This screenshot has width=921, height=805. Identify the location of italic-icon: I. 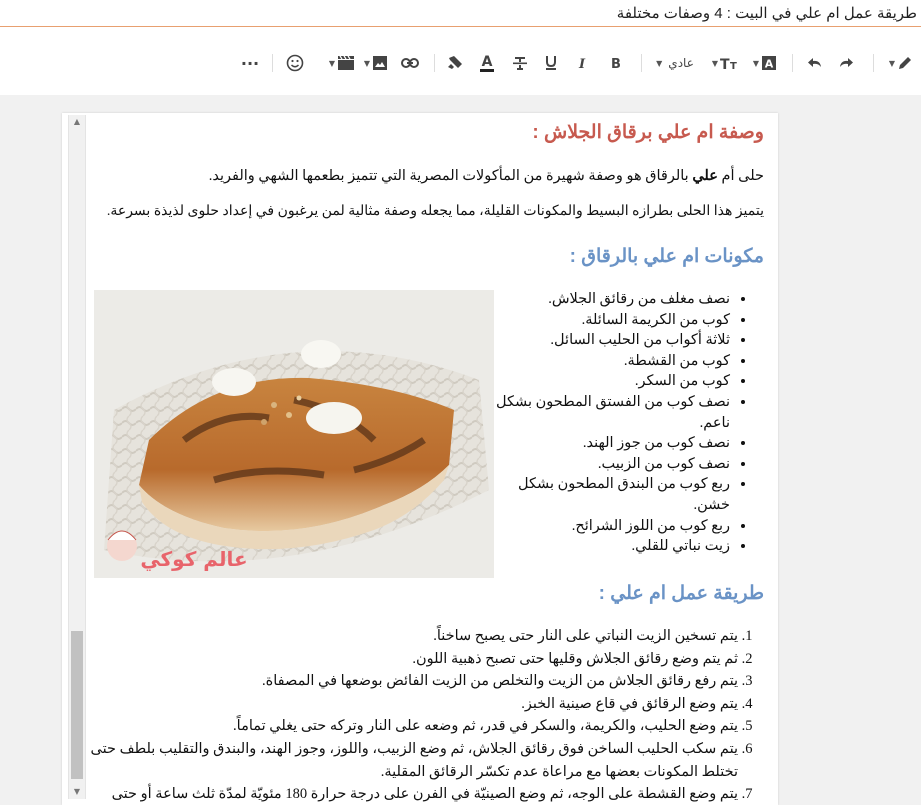
(583, 63).